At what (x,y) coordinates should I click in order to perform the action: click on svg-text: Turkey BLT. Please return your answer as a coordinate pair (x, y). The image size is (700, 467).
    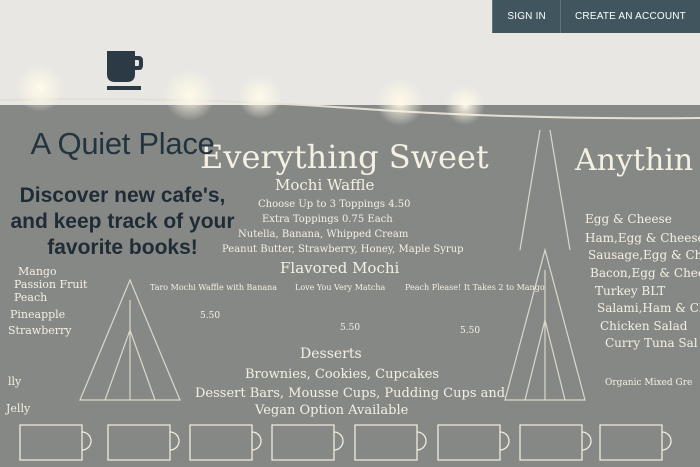
    Looking at the image, I should click on (630, 291).